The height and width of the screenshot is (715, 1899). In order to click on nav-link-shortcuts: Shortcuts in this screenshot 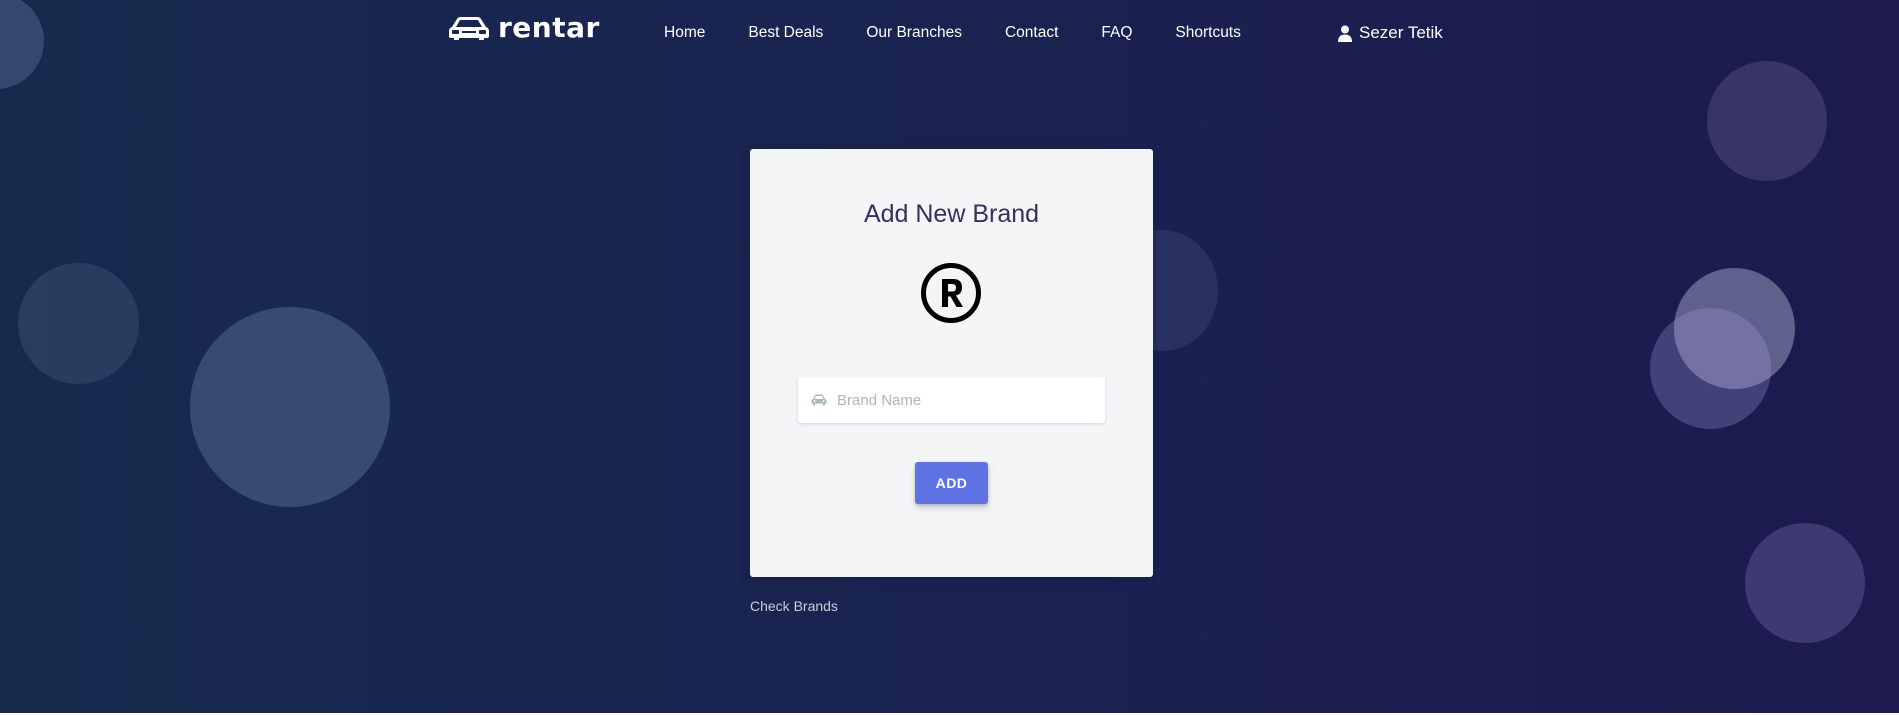, I will do `click(1207, 33)`.